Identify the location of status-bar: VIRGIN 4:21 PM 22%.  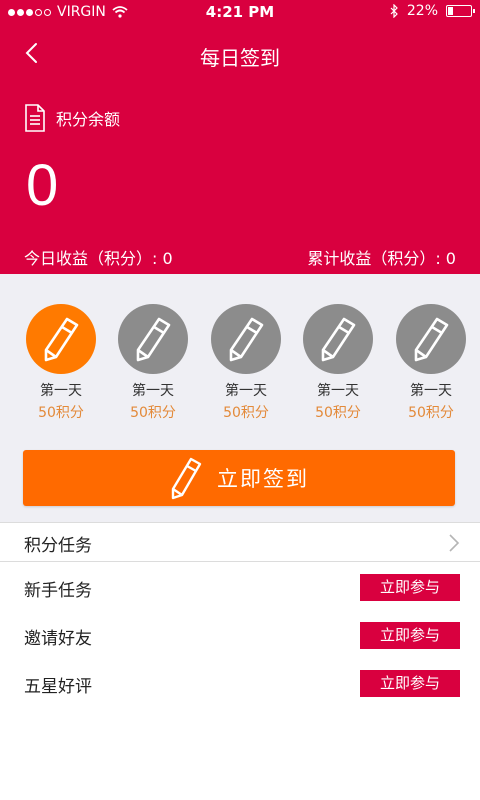
(240, 12).